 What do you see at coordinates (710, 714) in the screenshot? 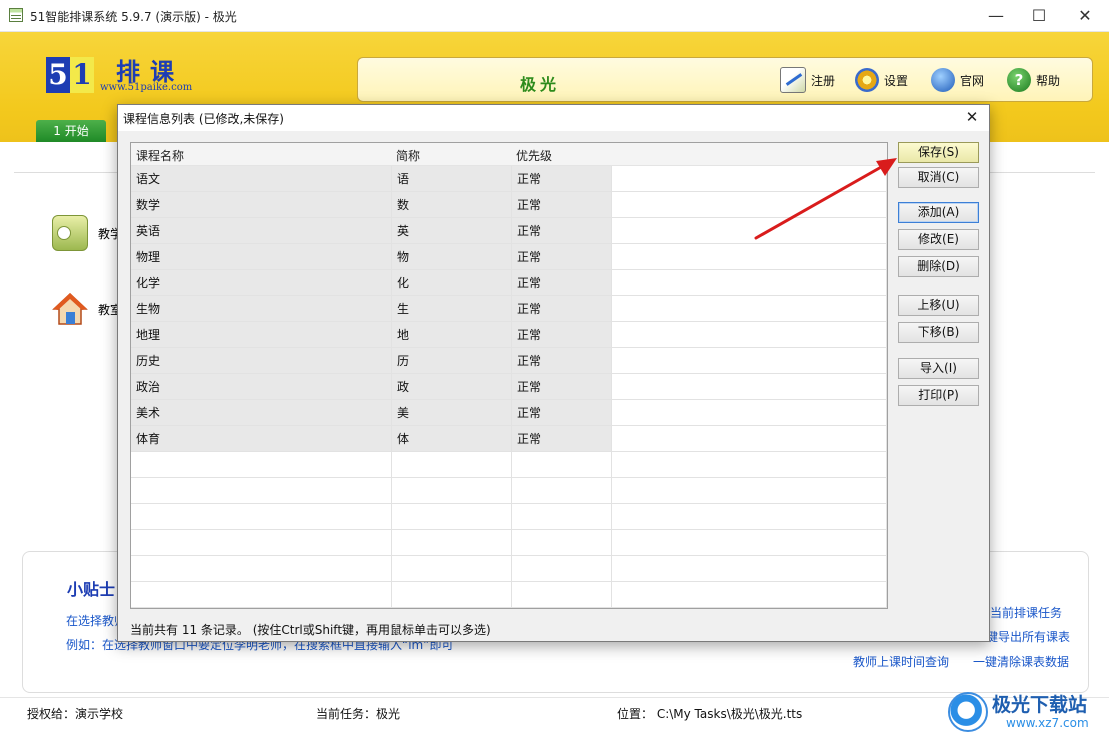
I see `status-location: 位置： C:\My Tasks\极光\极光.tts` at bounding box center [710, 714].